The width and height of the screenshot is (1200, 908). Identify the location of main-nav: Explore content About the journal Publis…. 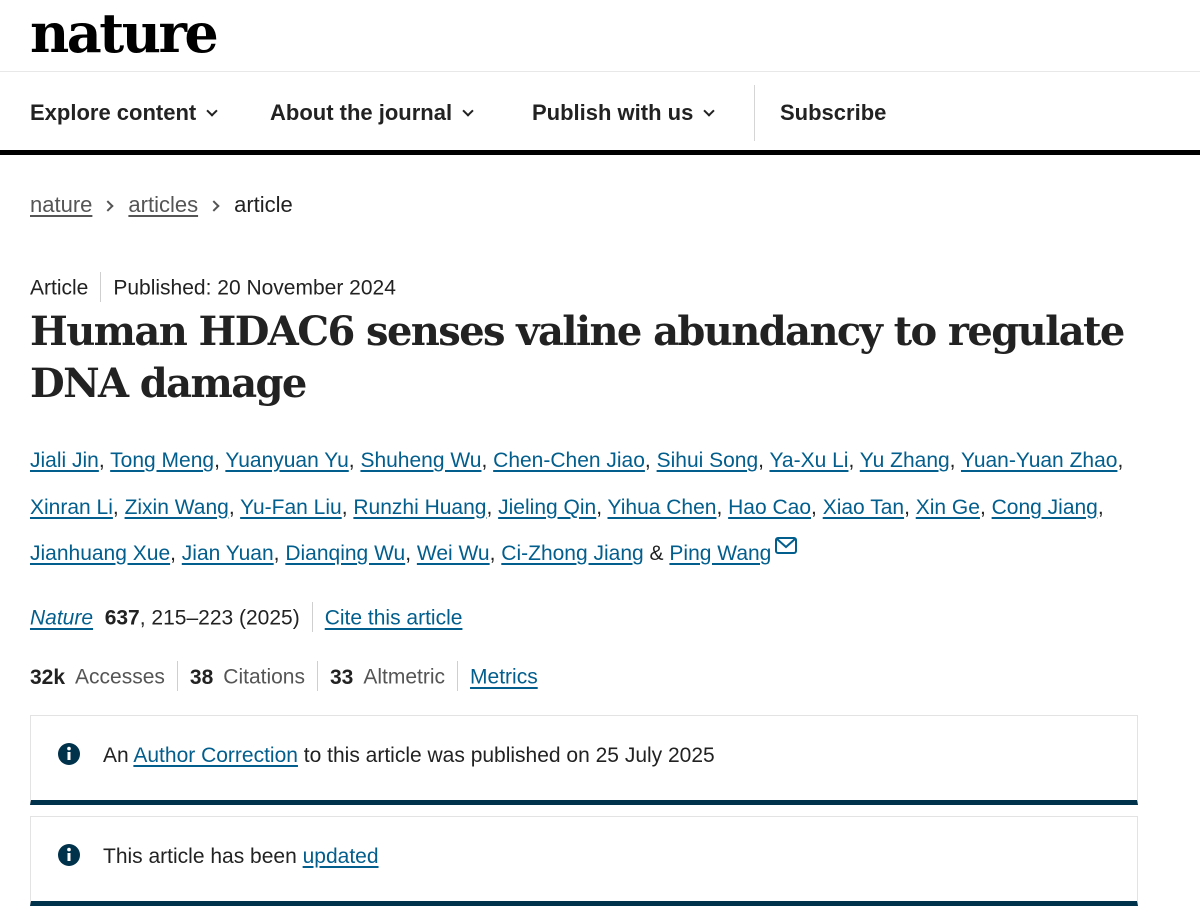
(600, 114).